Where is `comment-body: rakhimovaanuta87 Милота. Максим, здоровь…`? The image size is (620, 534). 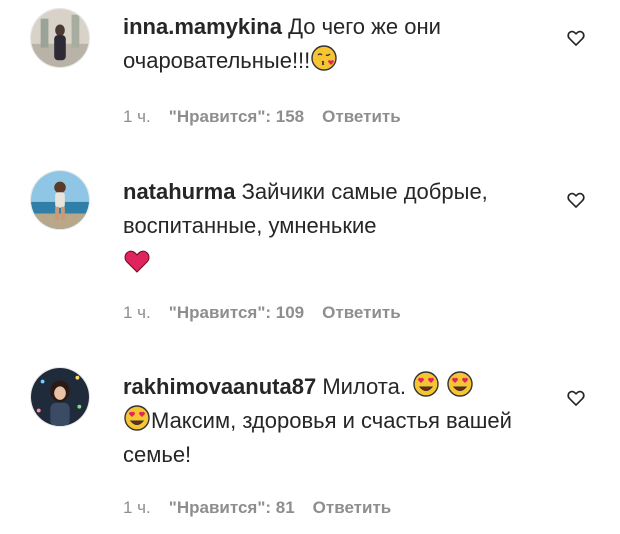 comment-body: rakhimovaanuta87 Милота. Максим, здоровь… is located at coordinates (333, 421).